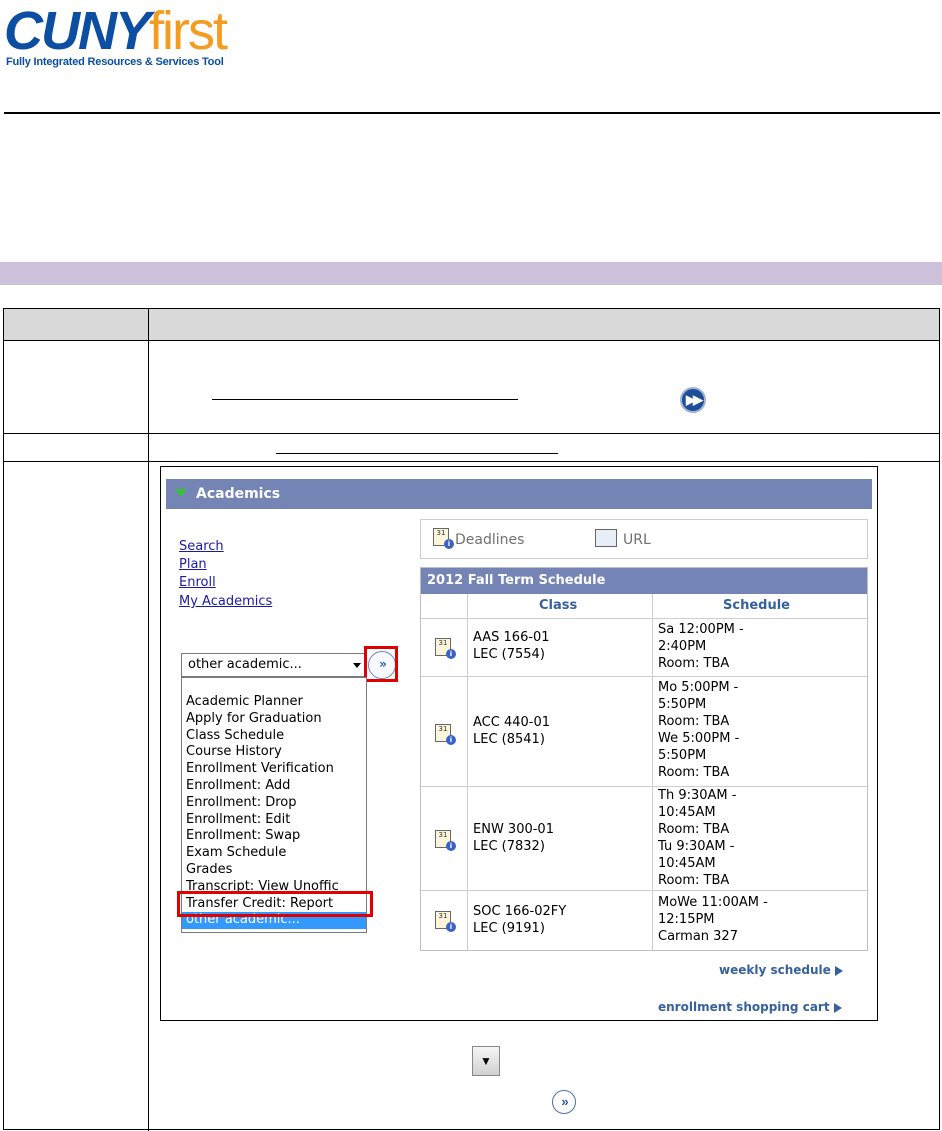 This screenshot has height=1131, width=942. Describe the element at coordinates (472, 113) in the screenshot. I see `header-rule` at that location.